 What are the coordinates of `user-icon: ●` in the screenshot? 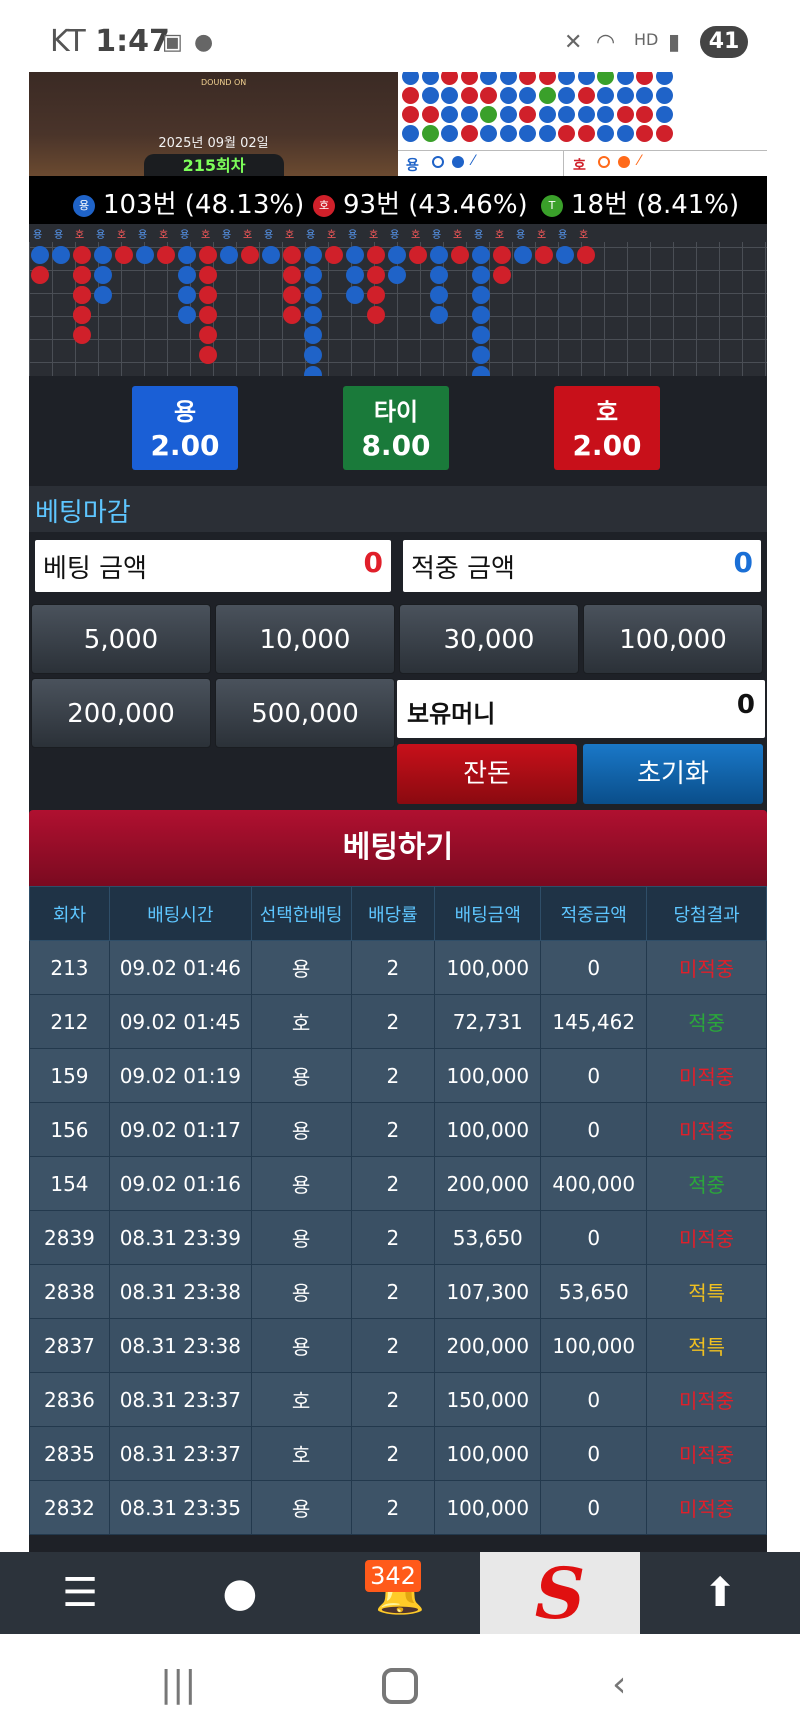 It's located at (240, 1593).